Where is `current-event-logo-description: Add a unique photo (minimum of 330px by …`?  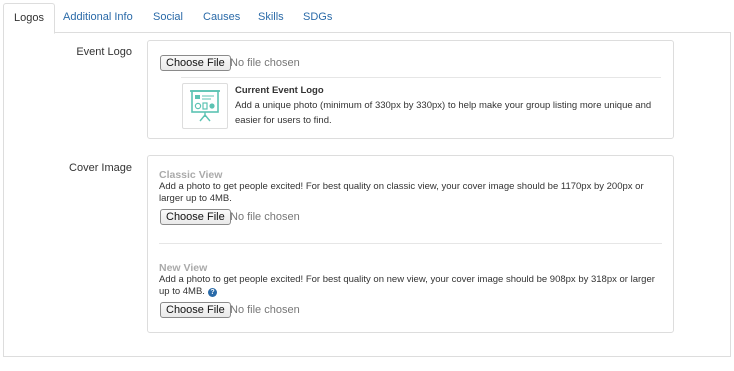 current-event-logo-description: Add a unique photo (minimum of 330px by … is located at coordinates (443, 113).